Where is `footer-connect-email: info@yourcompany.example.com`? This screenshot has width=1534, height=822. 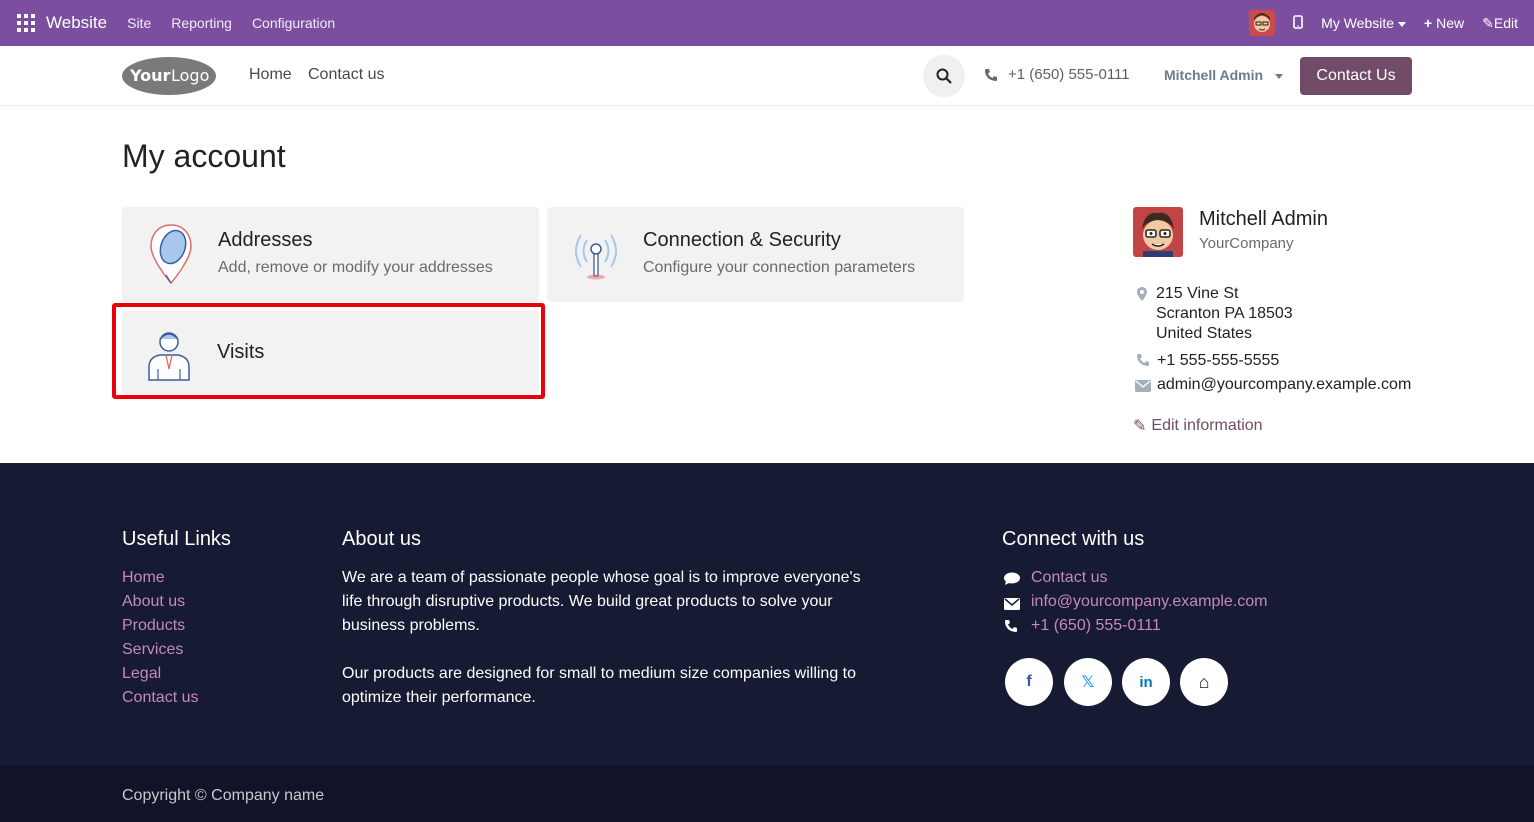
footer-connect-email: info@yourcompany.example.com is located at coordinates (1149, 602).